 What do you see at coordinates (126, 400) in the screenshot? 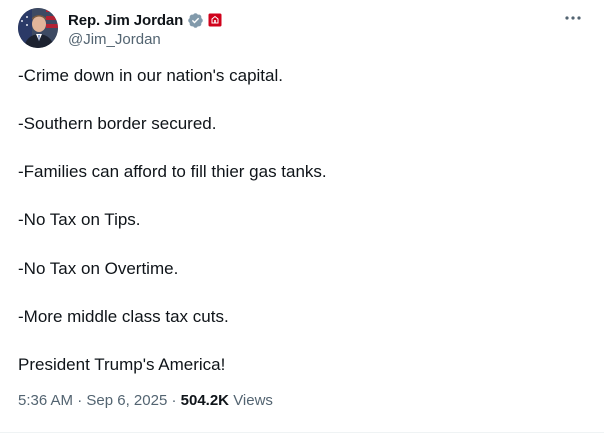
I see `tweet-date: Sep 6, 2025` at bounding box center [126, 400].